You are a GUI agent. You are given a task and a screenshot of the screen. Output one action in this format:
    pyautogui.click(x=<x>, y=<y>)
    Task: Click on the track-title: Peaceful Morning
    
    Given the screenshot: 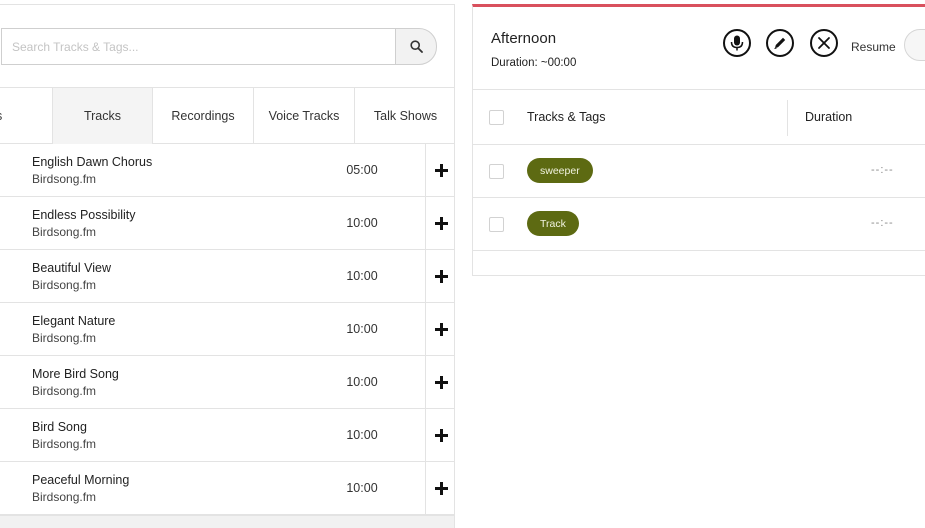 What is the action you would take?
    pyautogui.click(x=81, y=480)
    